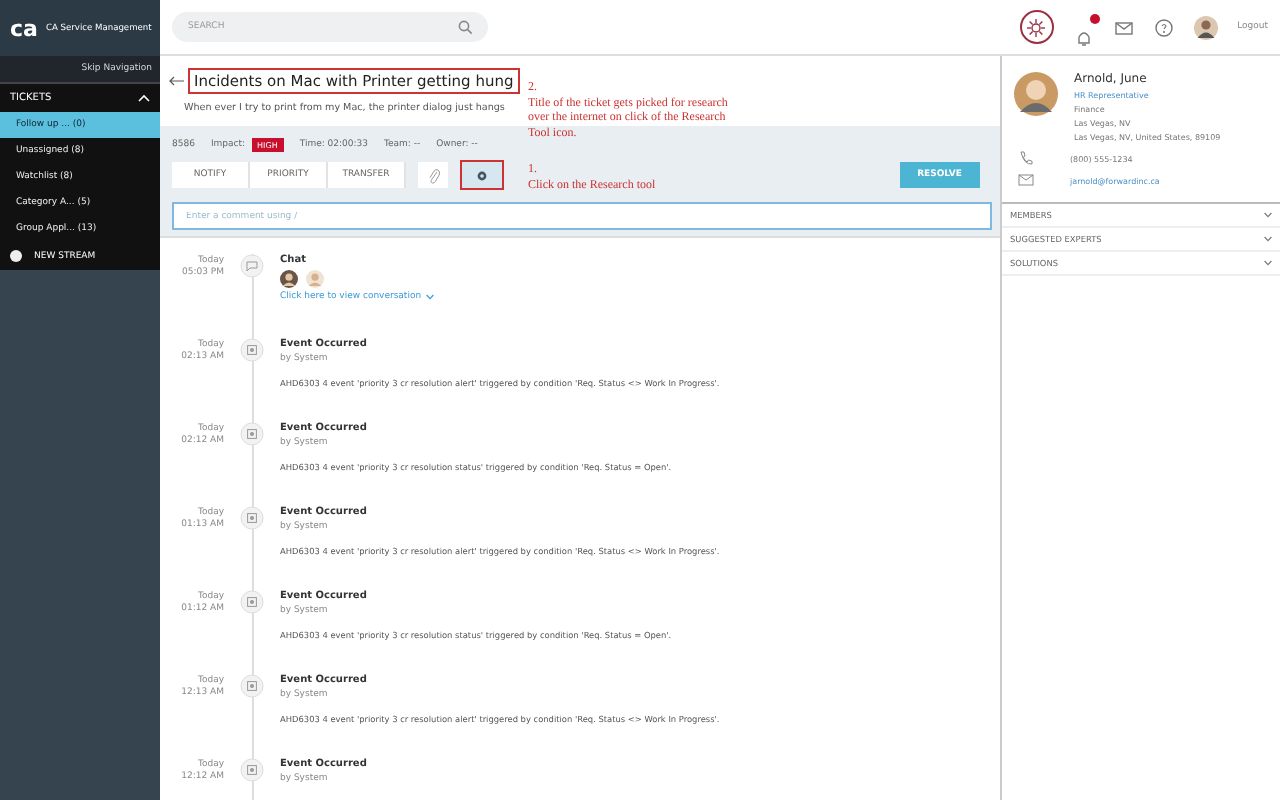 The image size is (1280, 800). I want to click on app-logo: ca, so click(24, 28).